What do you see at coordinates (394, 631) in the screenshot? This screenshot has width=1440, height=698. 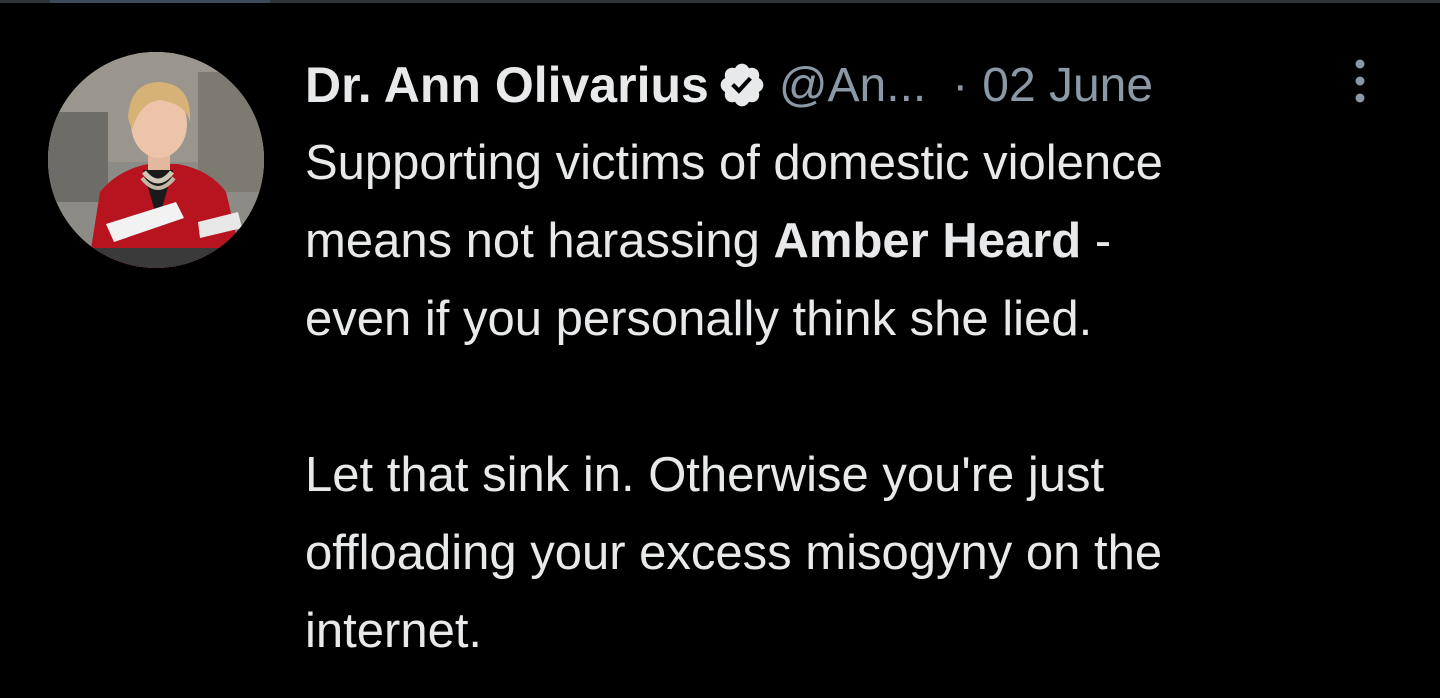 I see `tweet-text-line: internet.` at bounding box center [394, 631].